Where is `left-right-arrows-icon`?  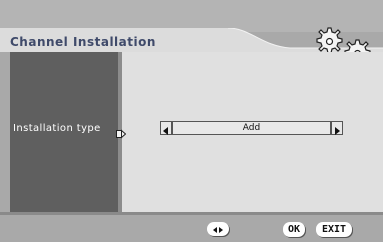 left-right-arrows-icon is located at coordinates (218, 229).